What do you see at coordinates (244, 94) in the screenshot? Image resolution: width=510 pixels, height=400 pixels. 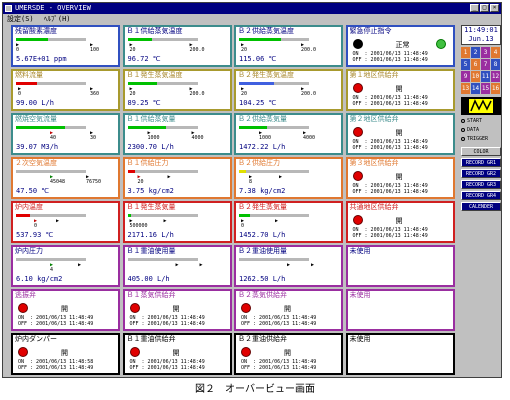 I see `scale-label: 20` at bounding box center [244, 94].